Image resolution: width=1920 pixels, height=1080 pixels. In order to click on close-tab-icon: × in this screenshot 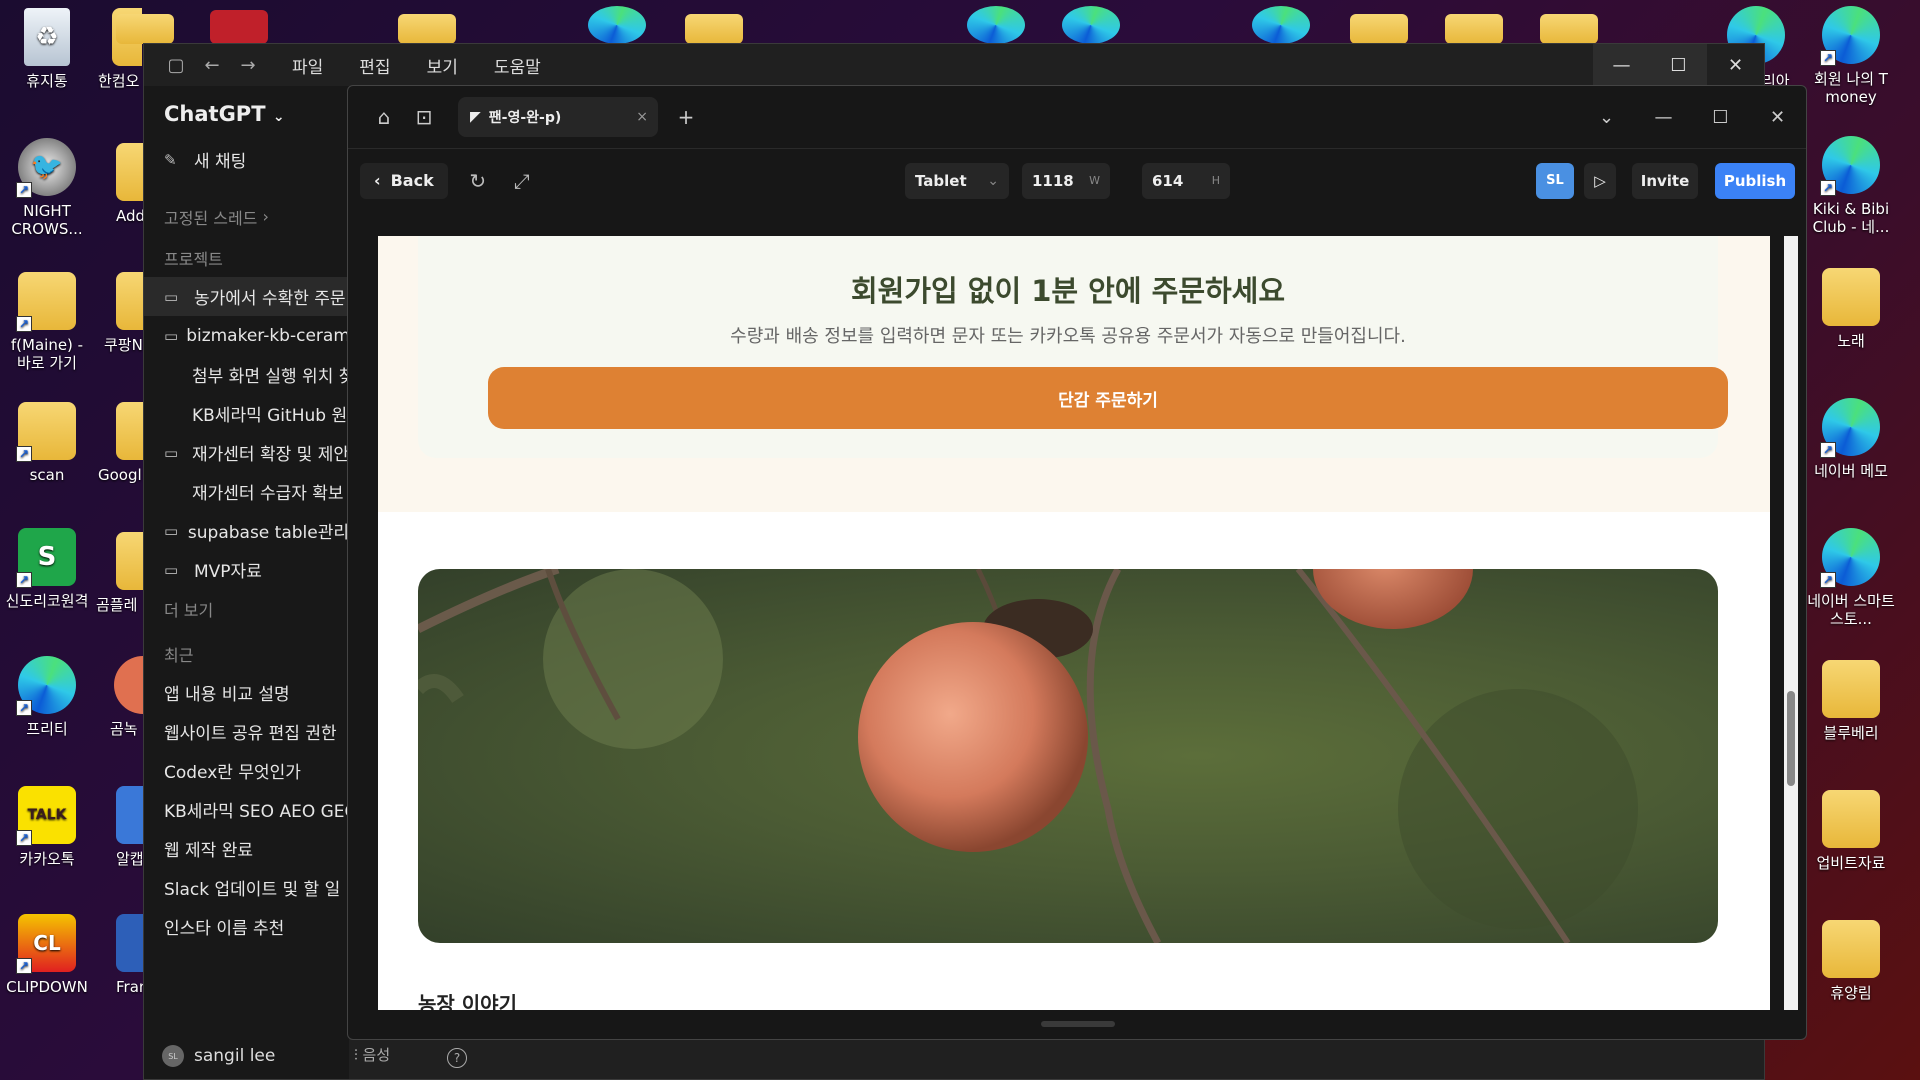, I will do `click(642, 117)`.